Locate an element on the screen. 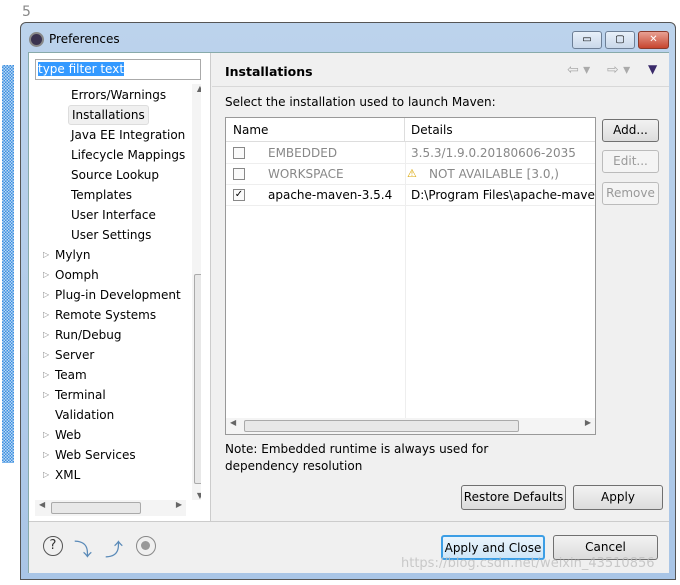 The height and width of the screenshot is (585, 680). back-arrow-icon: ⇦ ▾ is located at coordinates (578, 70).